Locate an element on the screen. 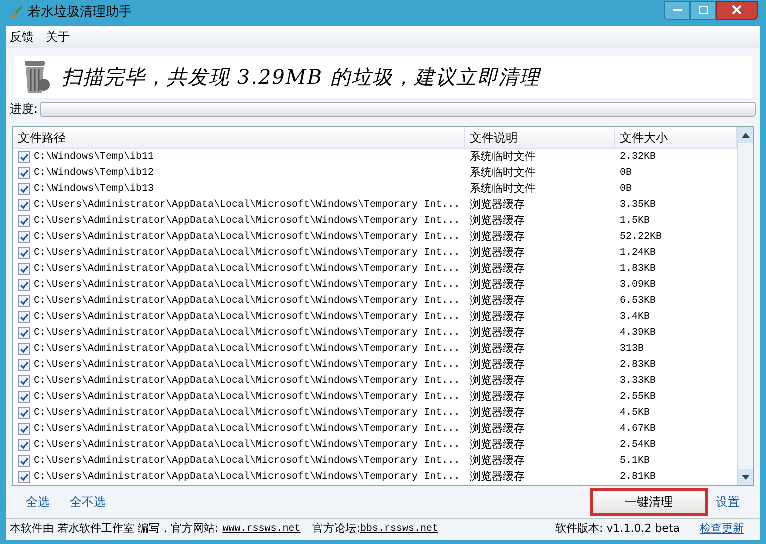 The height and width of the screenshot is (544, 766). file-size: 3.4KB is located at coordinates (635, 317).